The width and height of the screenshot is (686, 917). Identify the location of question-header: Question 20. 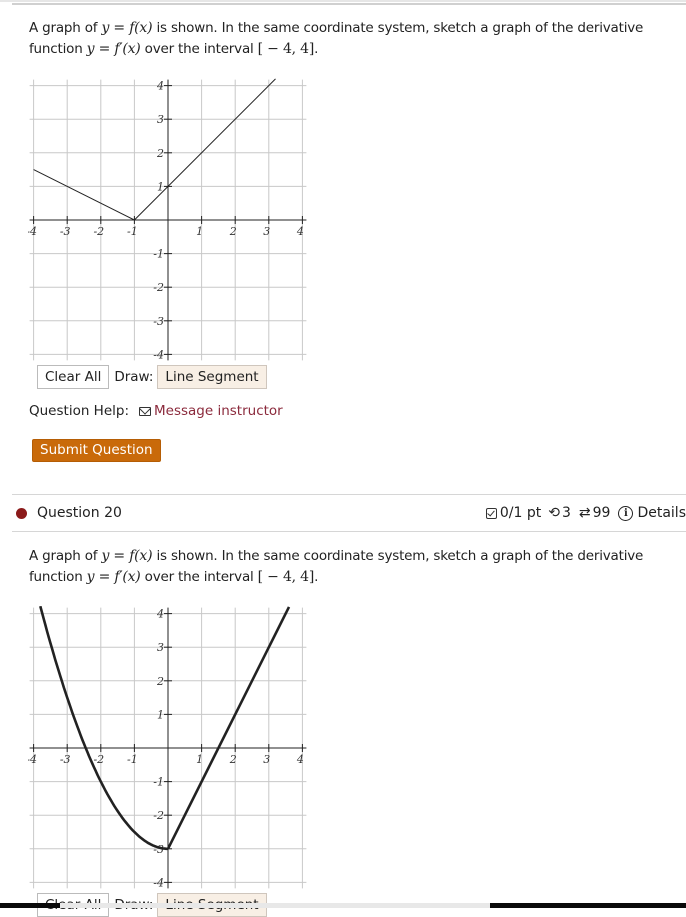
(69, 513).